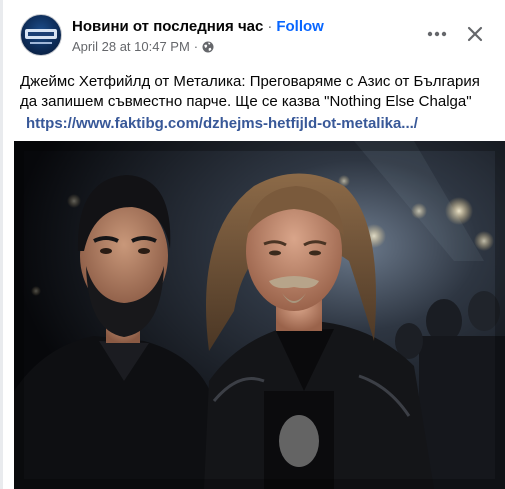 This screenshot has width=505, height=489. I want to click on avatar-logo, so click(41, 34).